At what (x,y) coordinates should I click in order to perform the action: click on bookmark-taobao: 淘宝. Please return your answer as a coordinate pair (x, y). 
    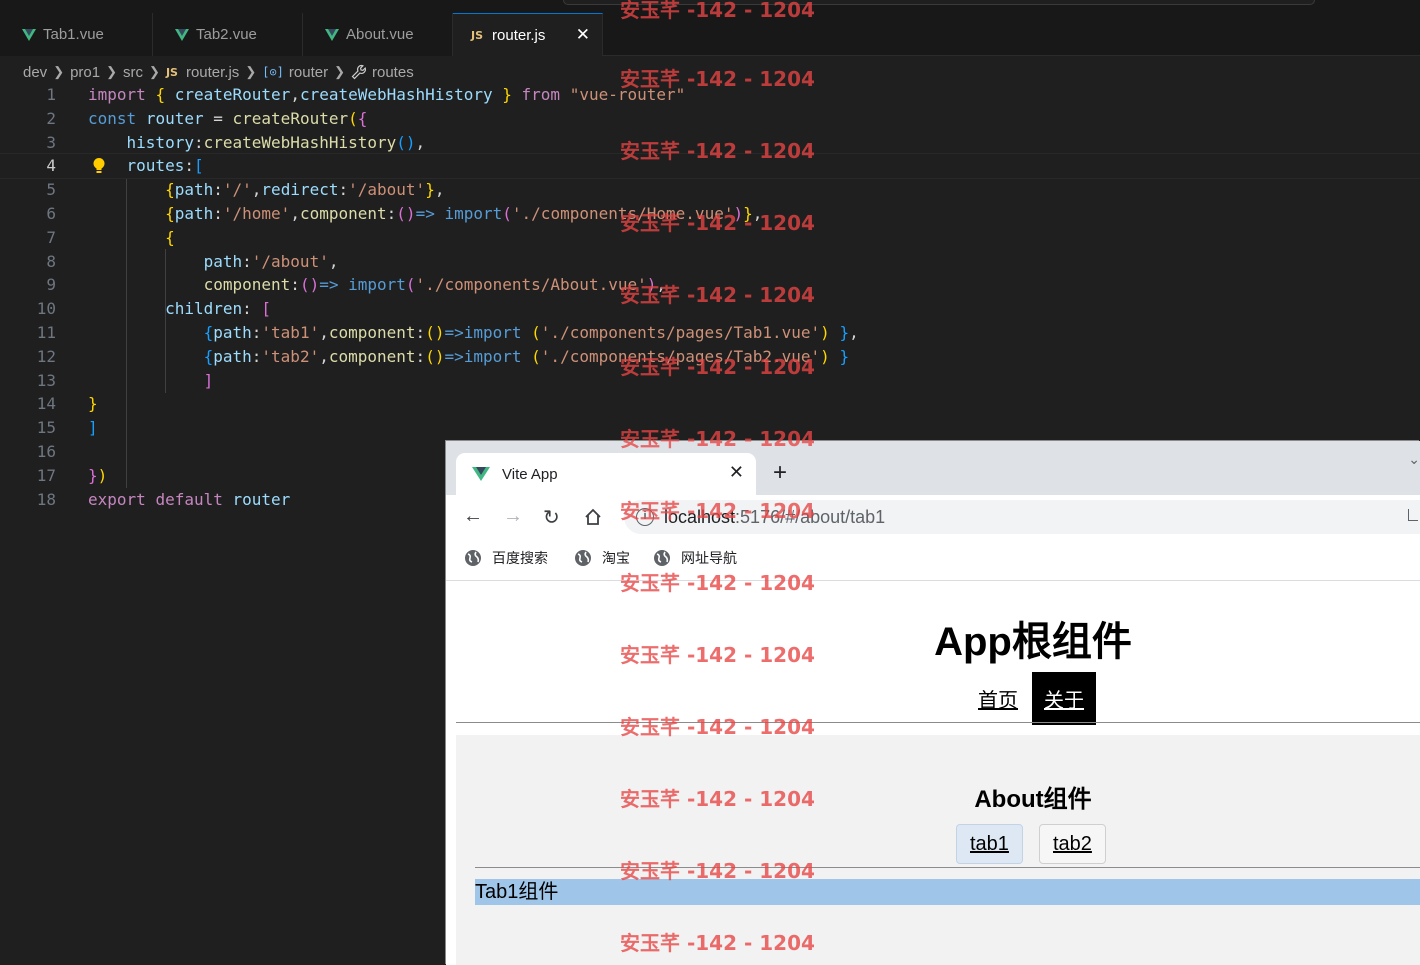
    Looking at the image, I should click on (602, 558).